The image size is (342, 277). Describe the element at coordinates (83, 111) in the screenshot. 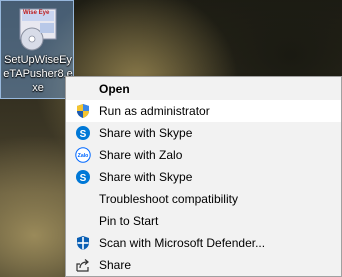

I see `uac-shield-icon` at that location.